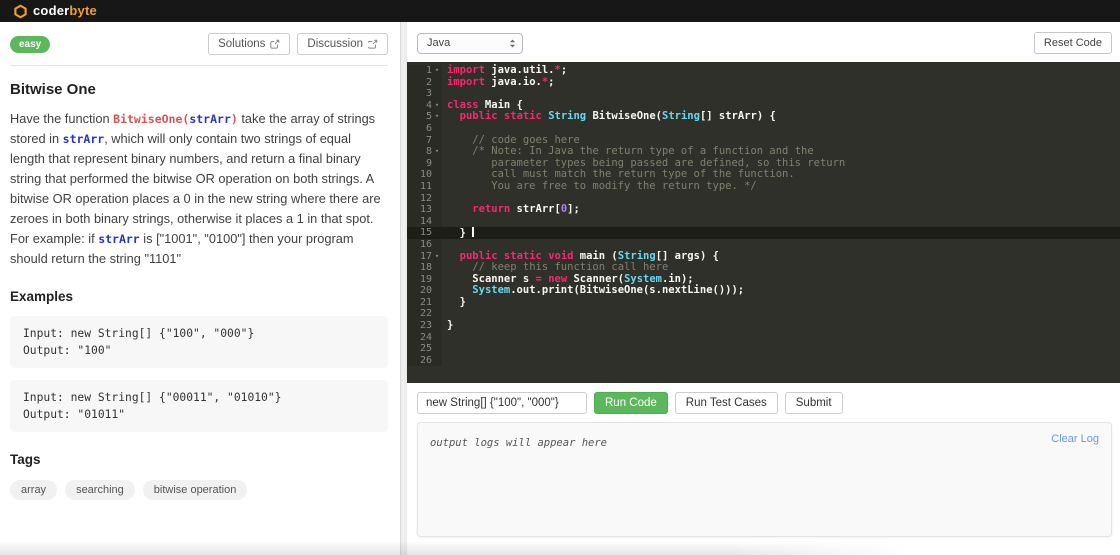  What do you see at coordinates (419, 244) in the screenshot?
I see `line-number: 16` at bounding box center [419, 244].